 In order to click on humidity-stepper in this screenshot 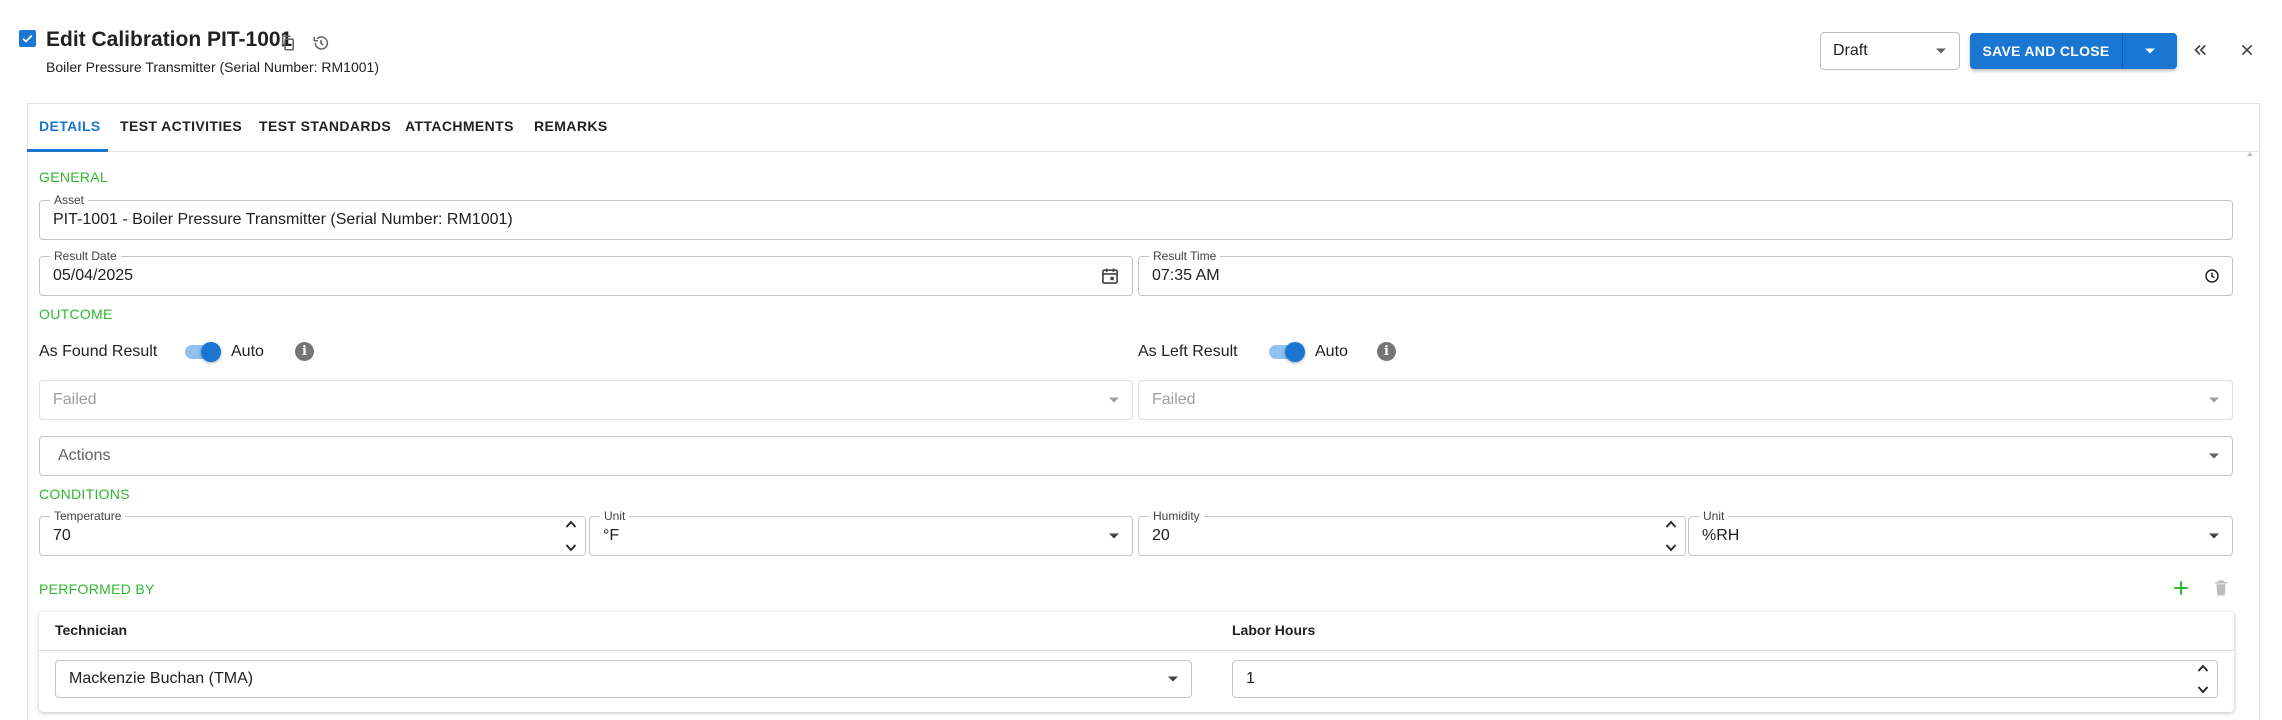, I will do `click(1671, 536)`.